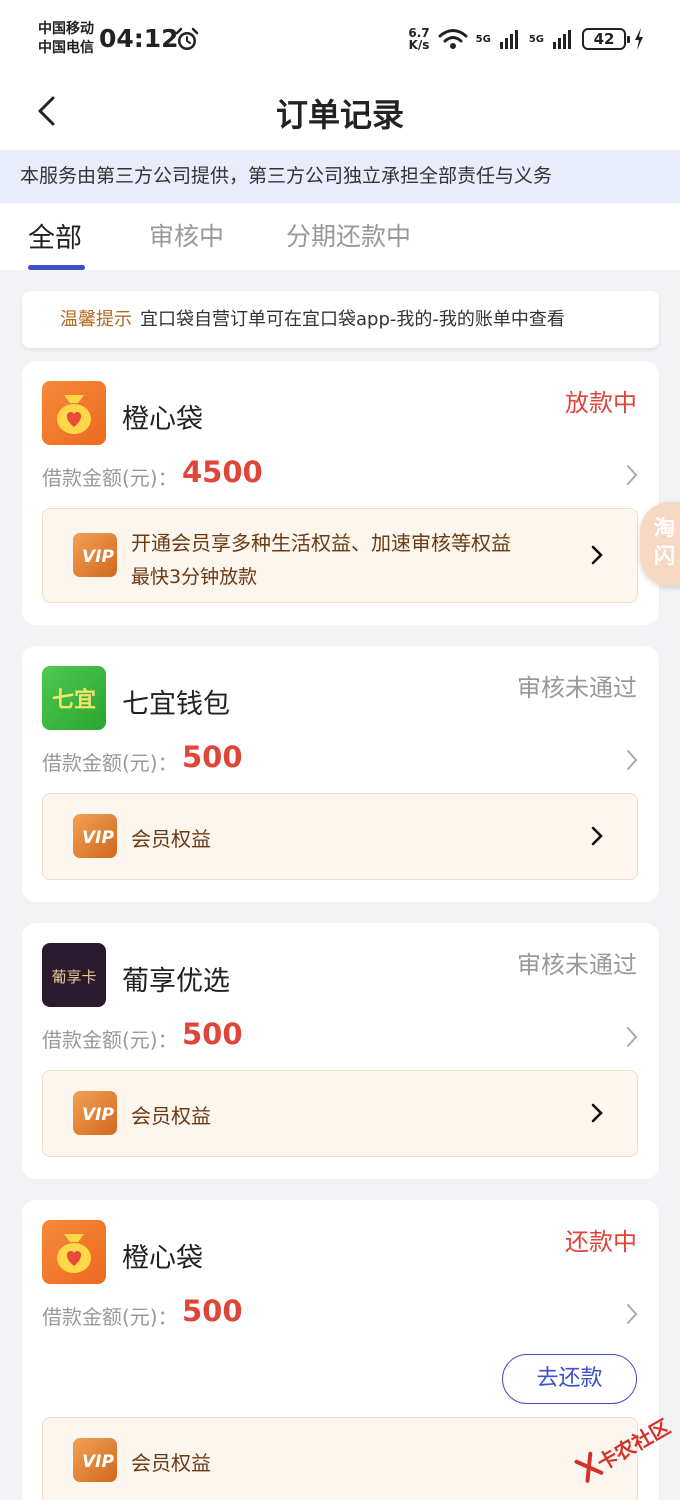  What do you see at coordinates (526, 39) in the screenshot?
I see `status-icons: 6.7 K/s 5G 5G 42` at bounding box center [526, 39].